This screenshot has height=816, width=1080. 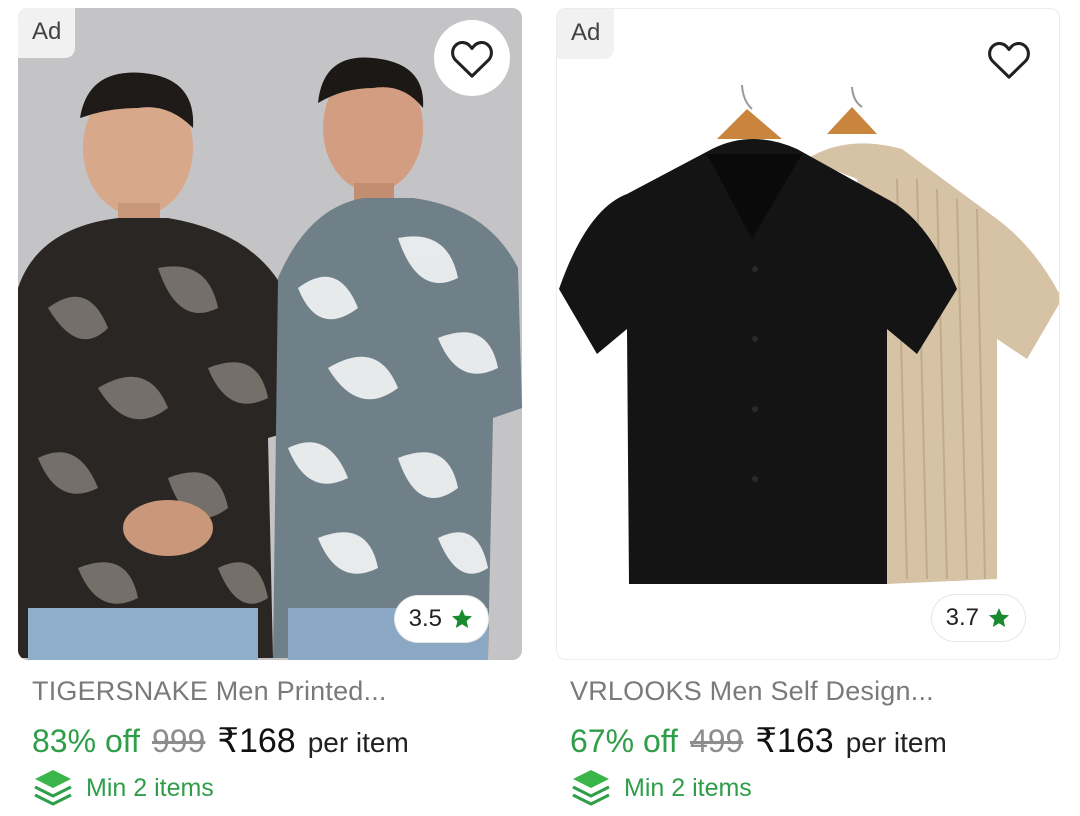 I want to click on rating-badge: 3.5, so click(x=441, y=619).